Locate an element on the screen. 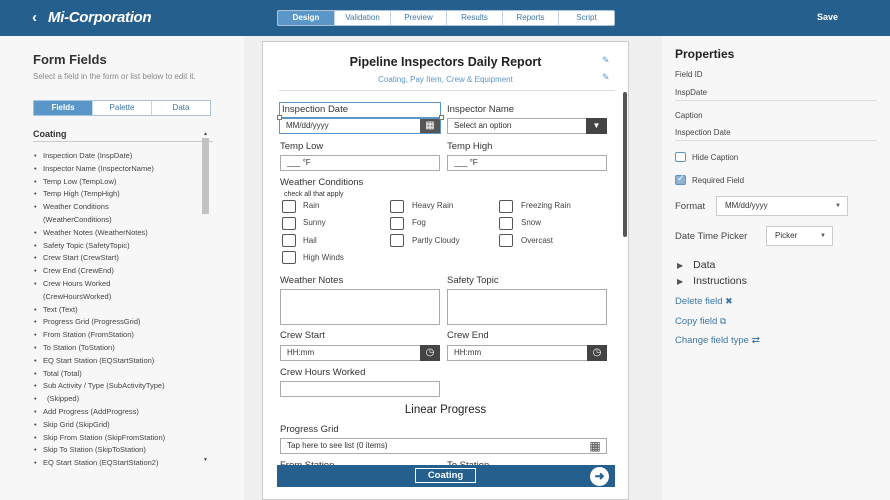 The image size is (890, 500). field-list-item: Sub Activity / Type (SubActivityType) is located at coordinates (118, 386).